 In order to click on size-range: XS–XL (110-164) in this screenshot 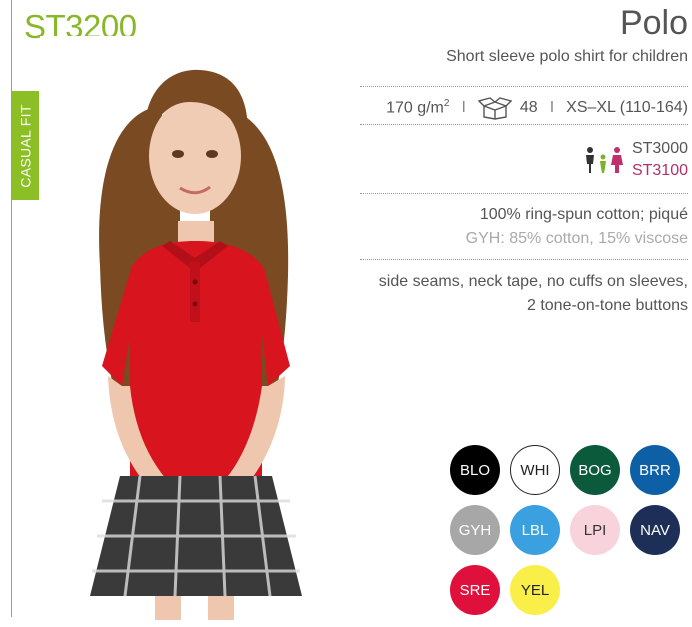, I will do `click(627, 107)`.